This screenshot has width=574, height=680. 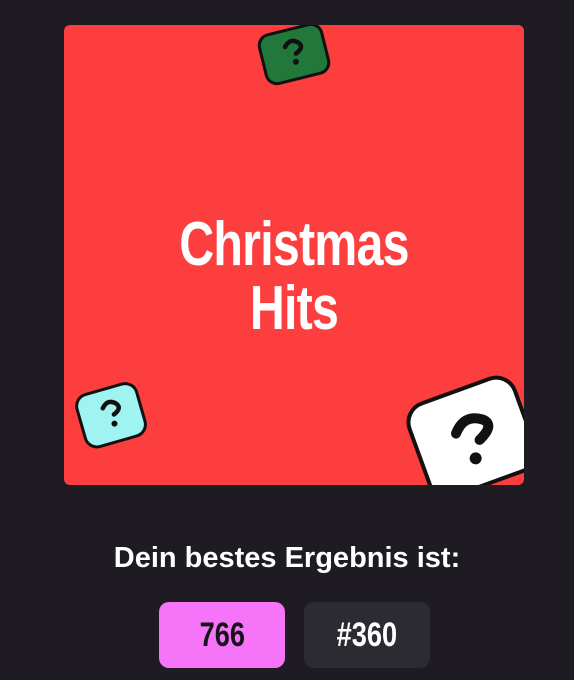 What do you see at coordinates (462, 426) in the screenshot?
I see `white-question-card-icon` at bounding box center [462, 426].